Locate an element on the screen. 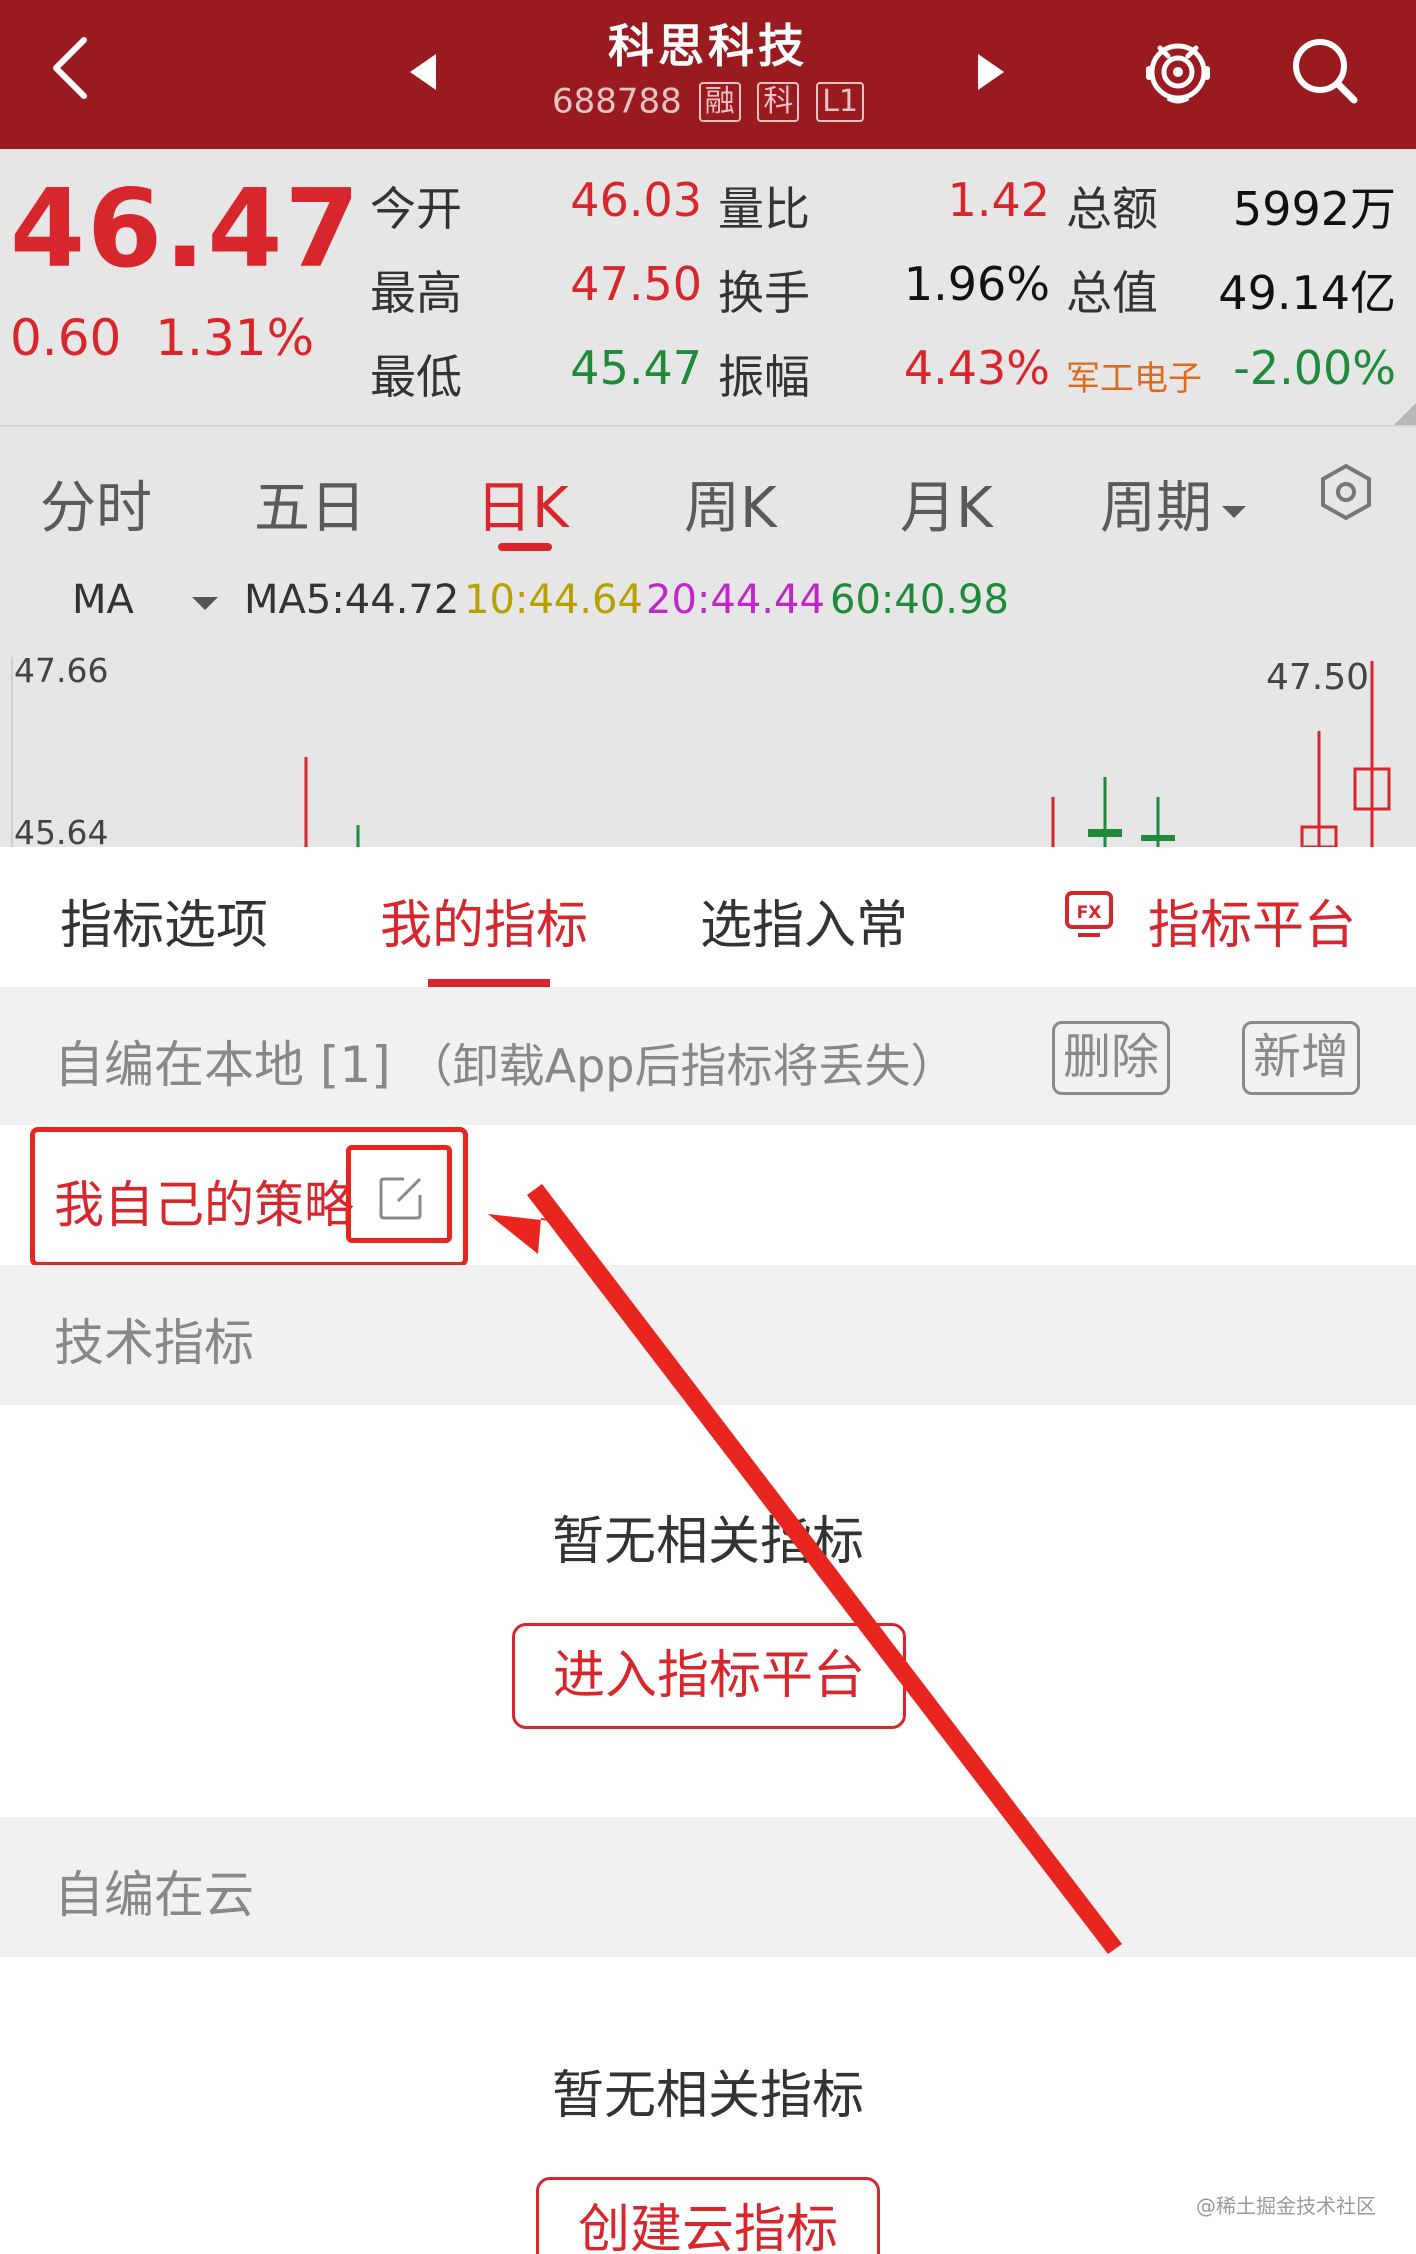 This screenshot has height=2254, width=1416. candlestick-chart: 47.66 45.64 47.50 is located at coordinates (708, 749).